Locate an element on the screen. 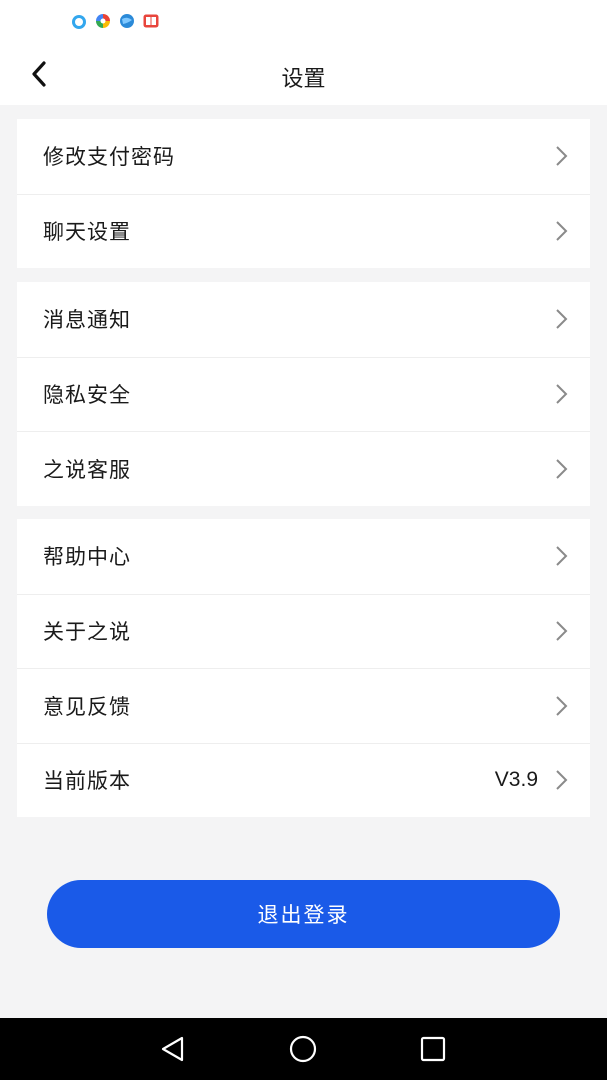 The image size is (607, 1080). book-app-icon is located at coordinates (151, 21).